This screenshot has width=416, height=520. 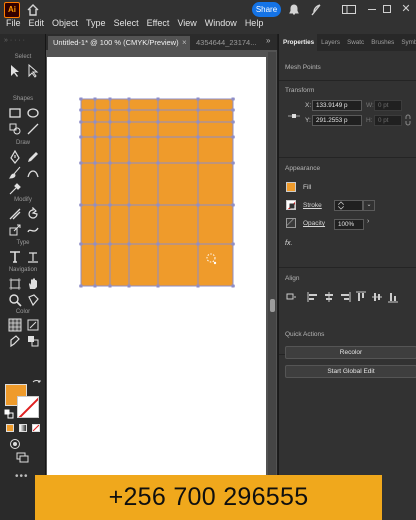 I want to click on swap-colors-icon, so click(x=36, y=383).